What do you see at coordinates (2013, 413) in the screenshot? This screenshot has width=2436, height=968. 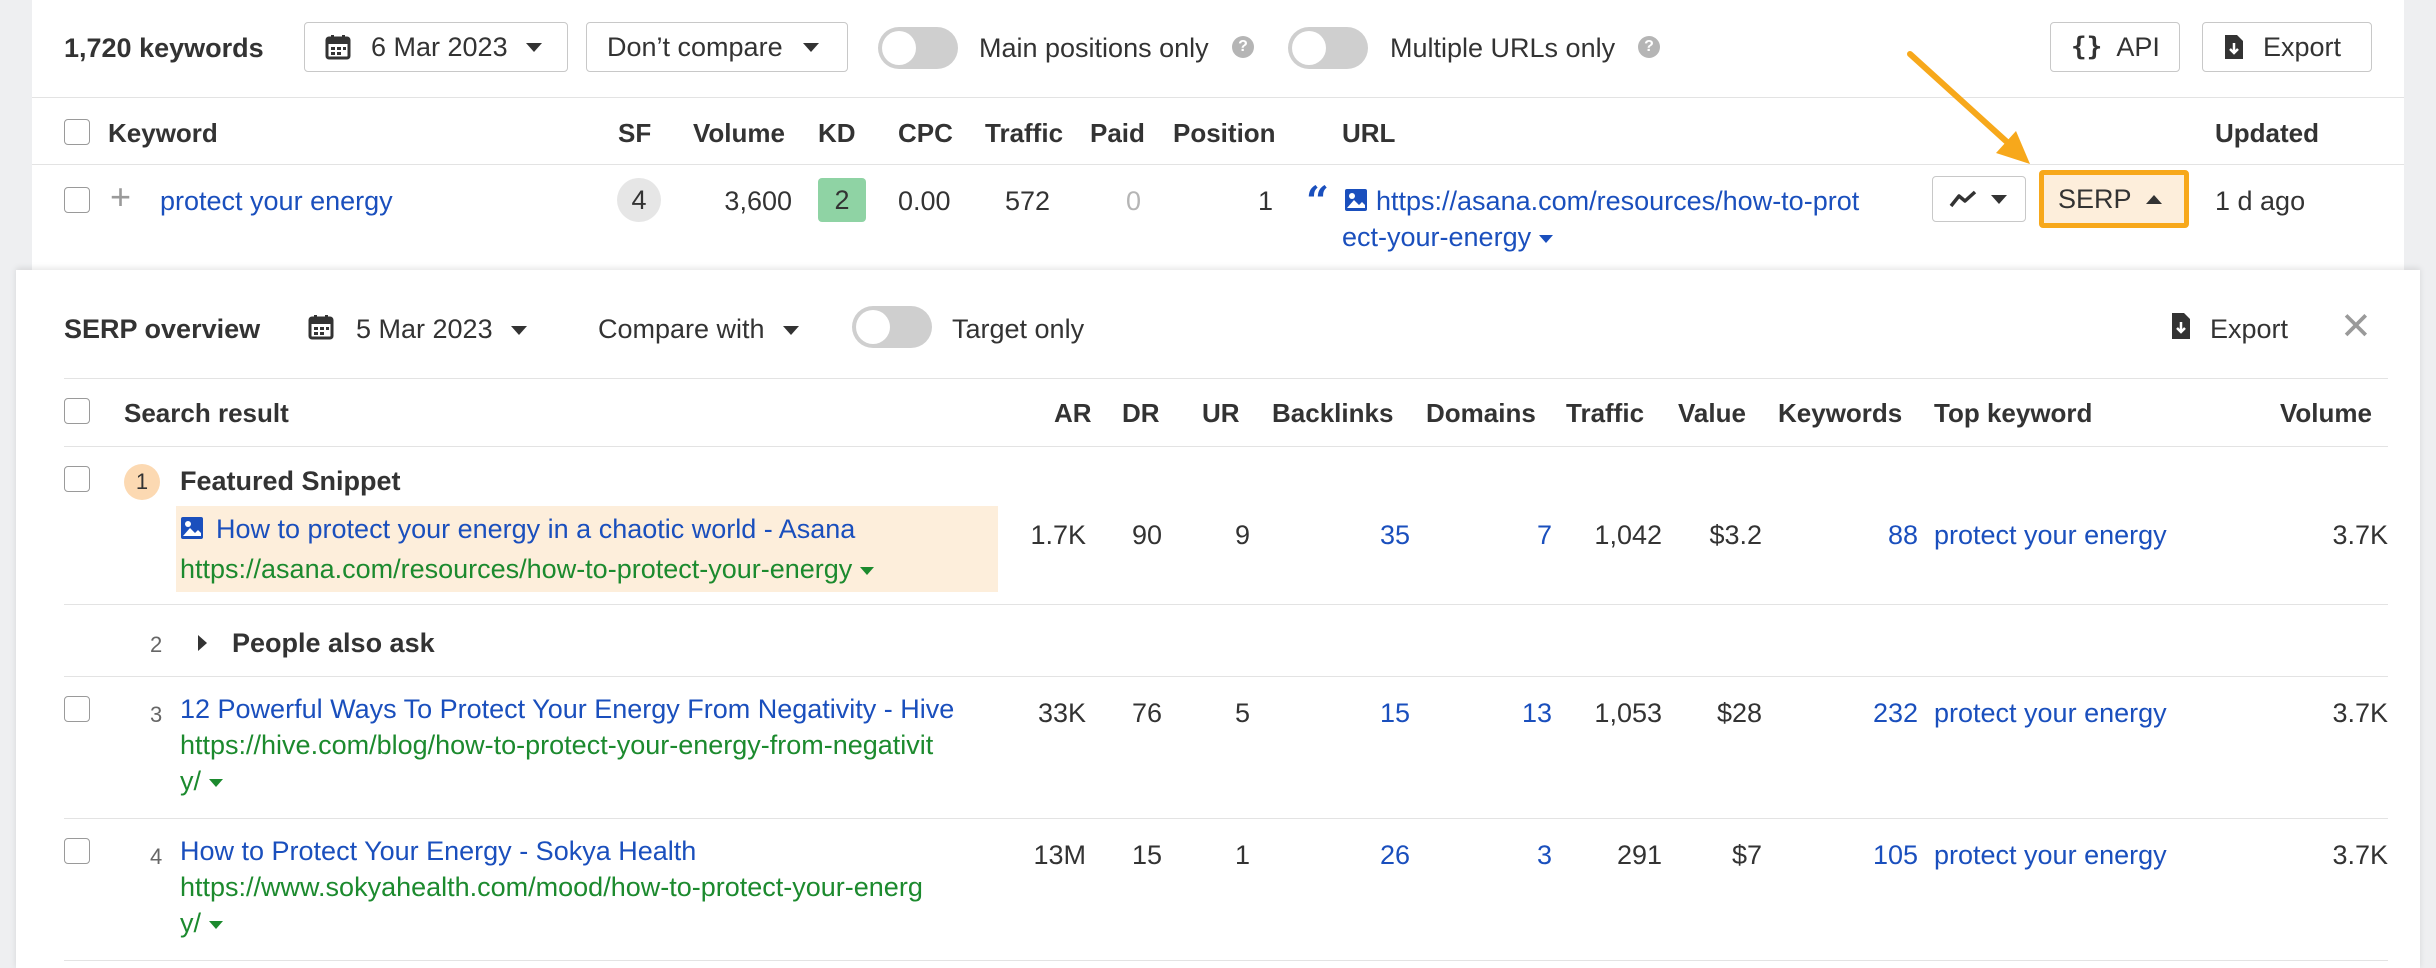 I see `col-top-keyword: Top keyword` at bounding box center [2013, 413].